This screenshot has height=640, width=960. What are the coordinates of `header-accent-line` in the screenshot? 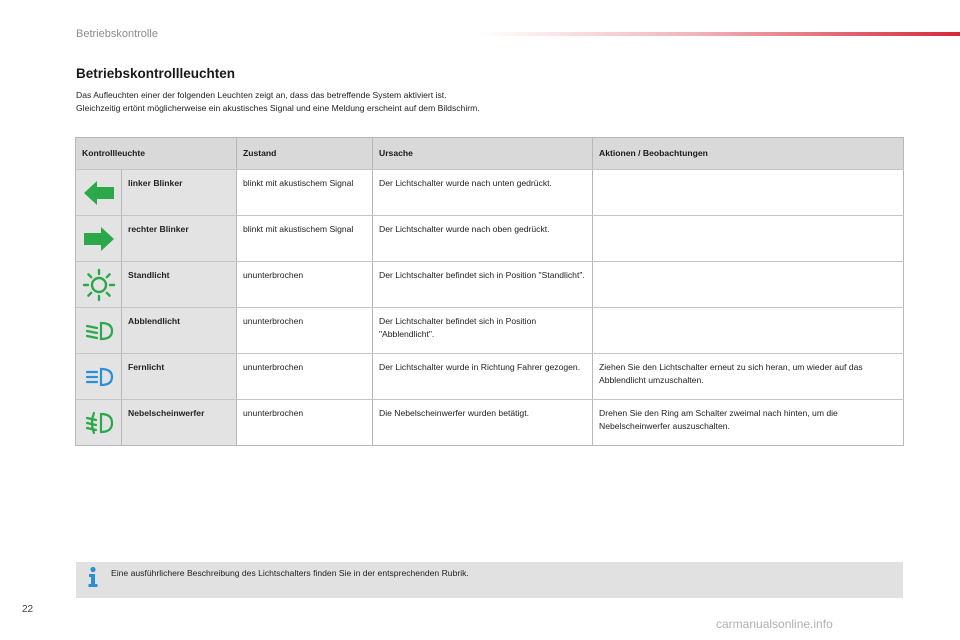 It's located at (720, 34).